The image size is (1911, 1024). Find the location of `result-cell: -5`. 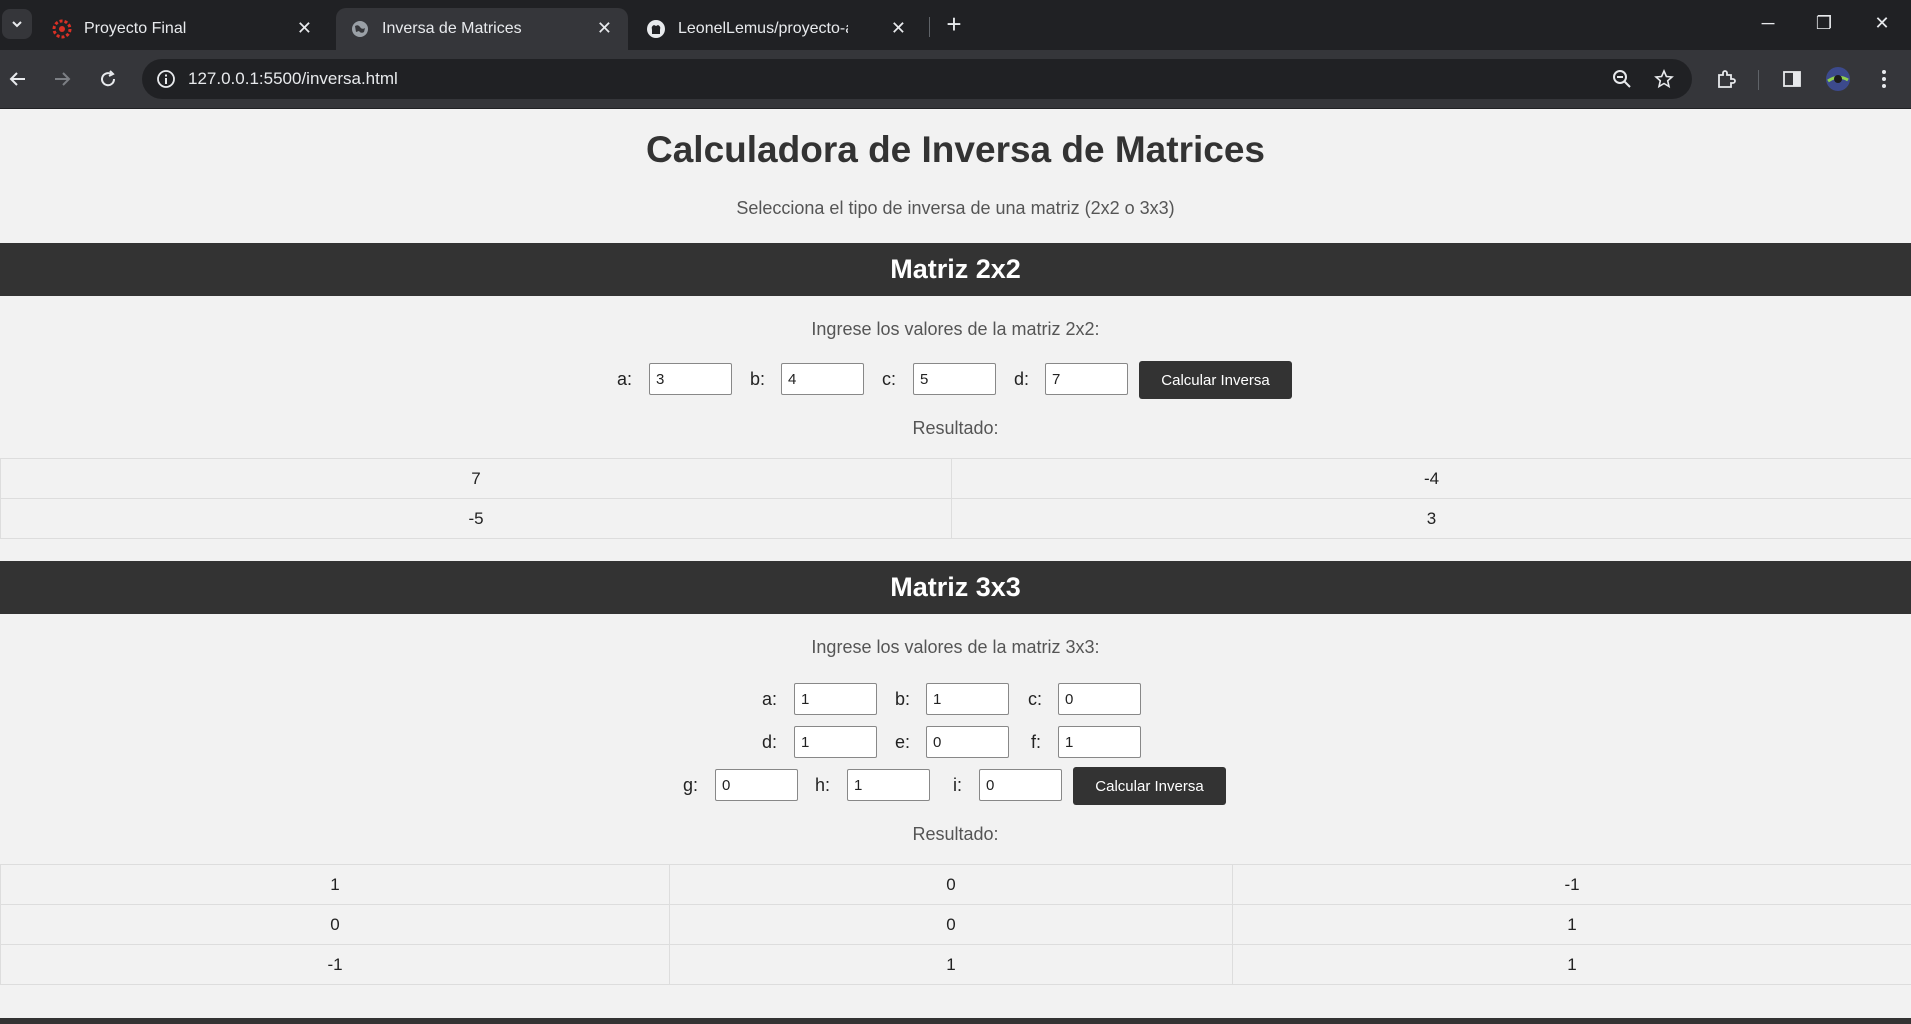

result-cell: -5 is located at coordinates (476, 518).